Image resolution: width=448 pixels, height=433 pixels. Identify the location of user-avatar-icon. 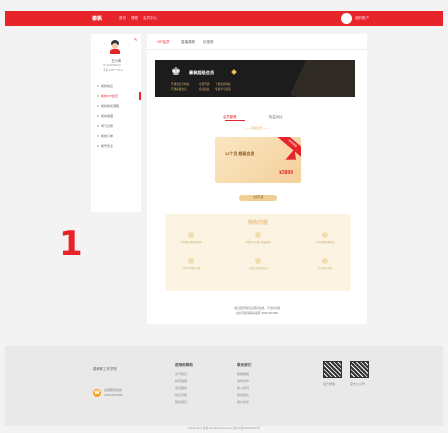
(346, 18).